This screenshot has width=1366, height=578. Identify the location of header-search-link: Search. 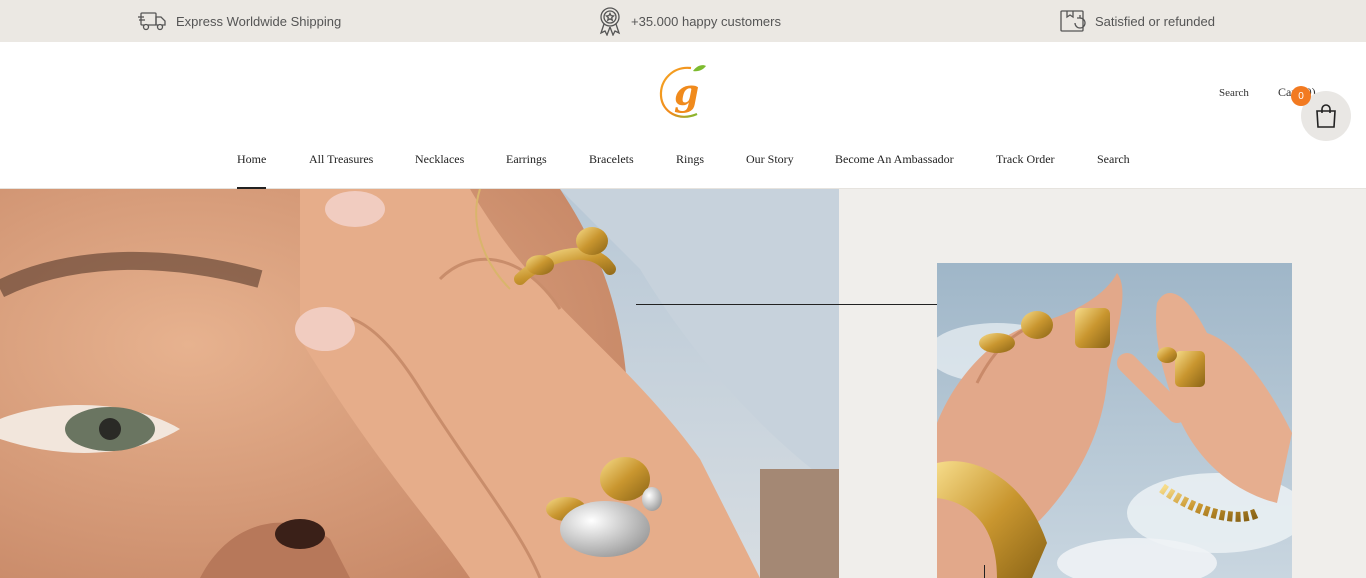
(1234, 93).